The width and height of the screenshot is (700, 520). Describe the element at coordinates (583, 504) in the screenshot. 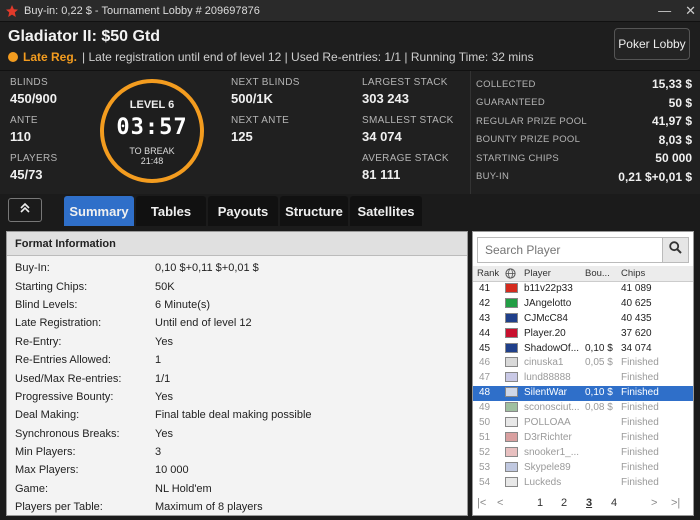

I see `pagination: |< < 1 2 3 4 > >|` at that location.